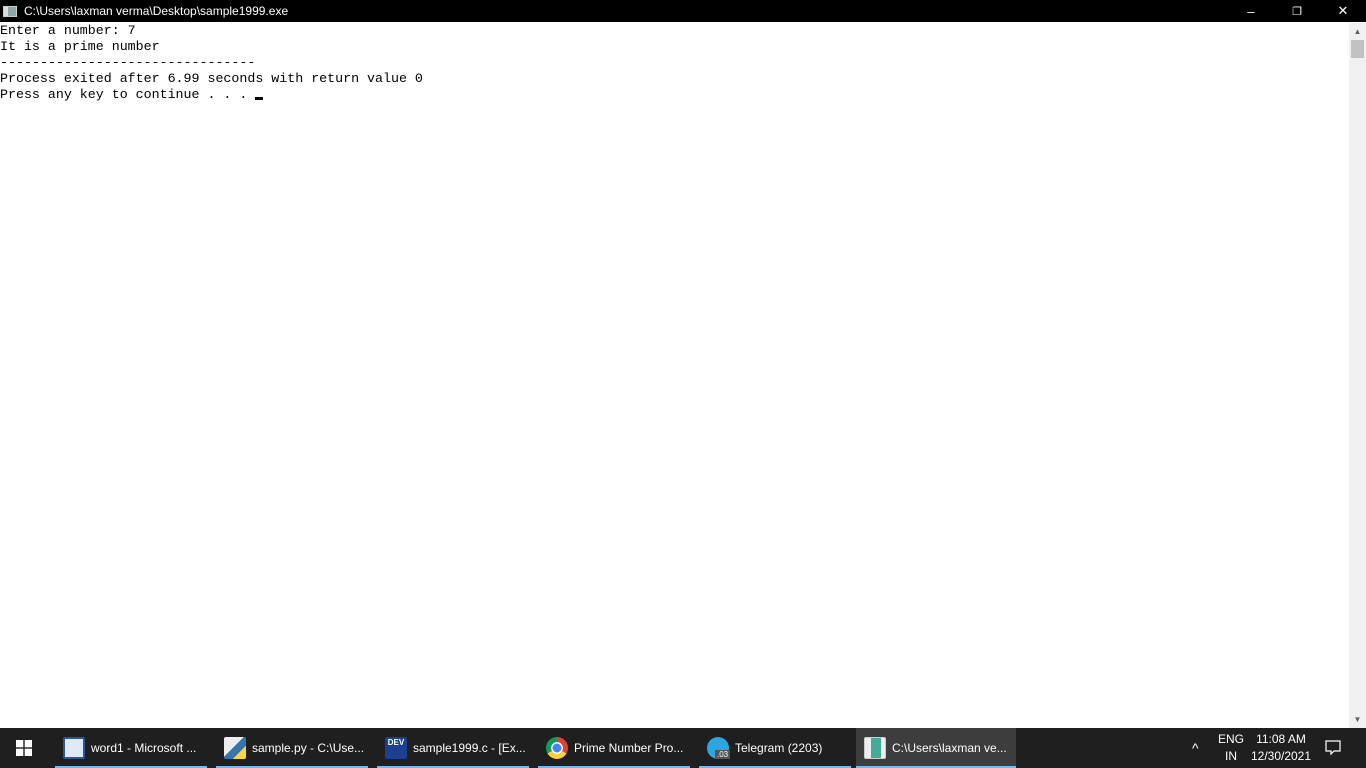 Image resolution: width=1366 pixels, height=768 pixels. I want to click on show-hidden-icons-chevron-icon: ^, so click(1202, 748).